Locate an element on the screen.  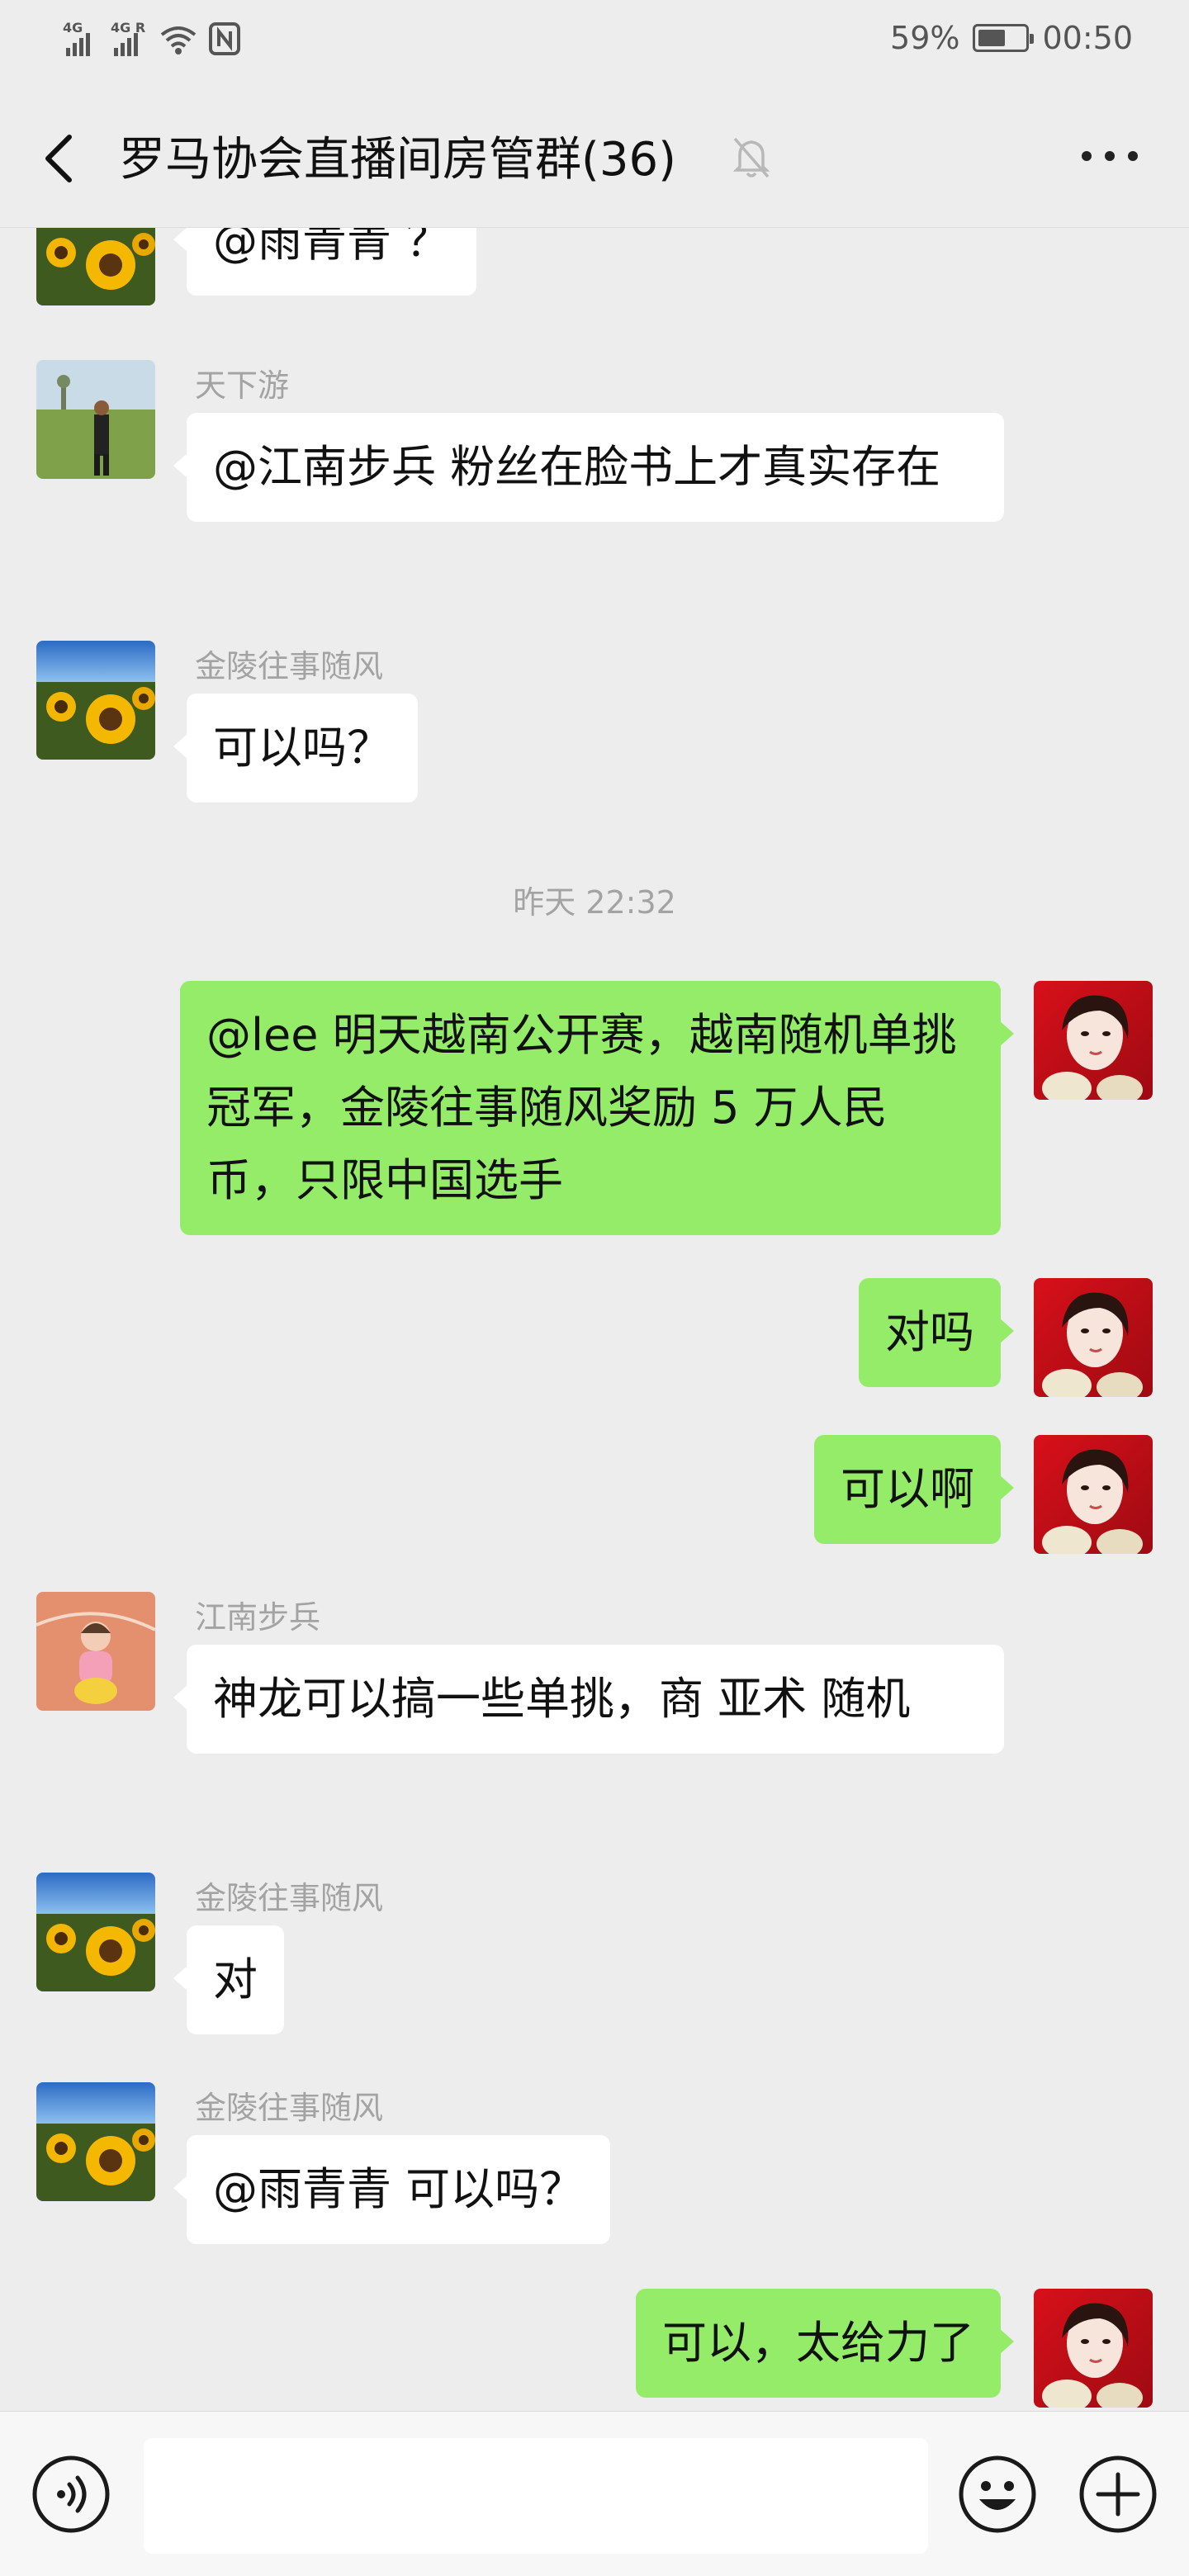
sender-name: 江南步兵 is located at coordinates (258, 1617).